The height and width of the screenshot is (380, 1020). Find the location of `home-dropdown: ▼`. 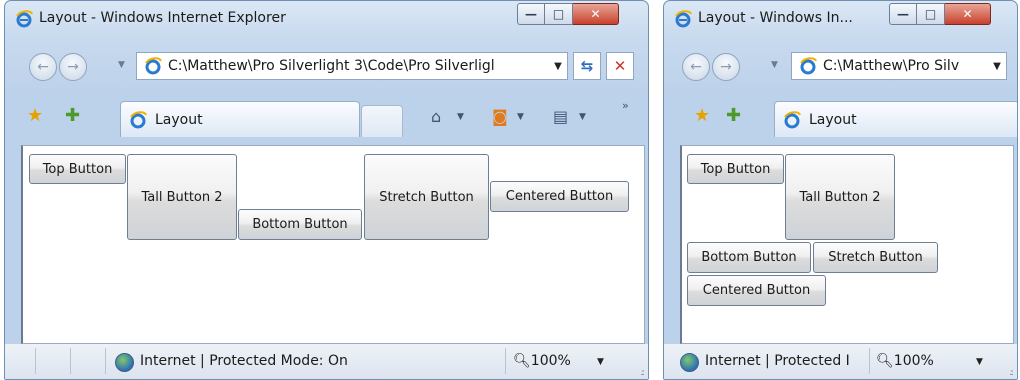

home-dropdown: ▼ is located at coordinates (460, 117).